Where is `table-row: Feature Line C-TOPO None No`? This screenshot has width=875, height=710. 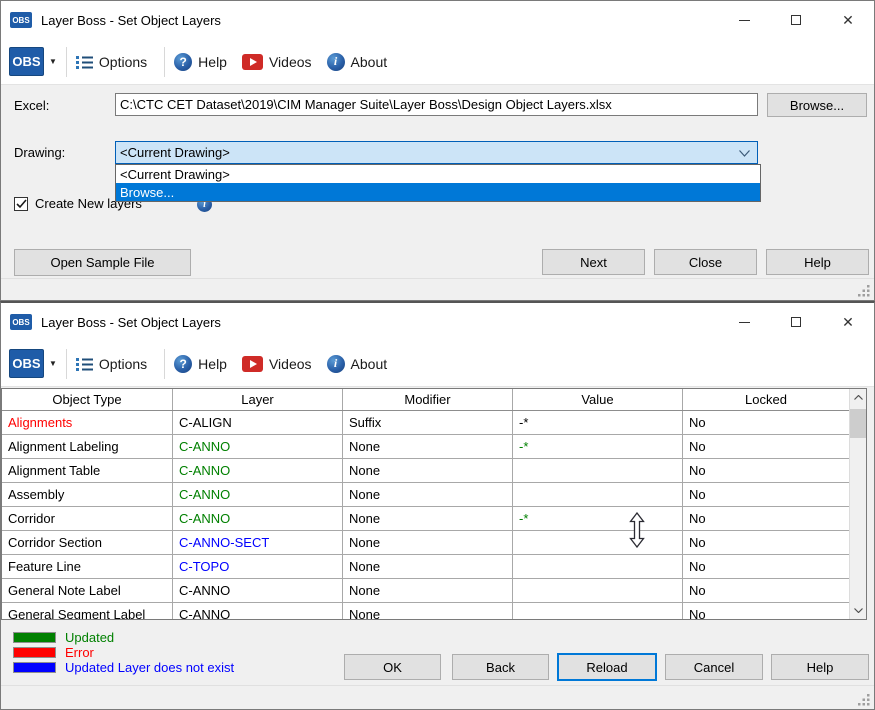
table-row: Feature Line C-TOPO None No is located at coordinates (425, 567).